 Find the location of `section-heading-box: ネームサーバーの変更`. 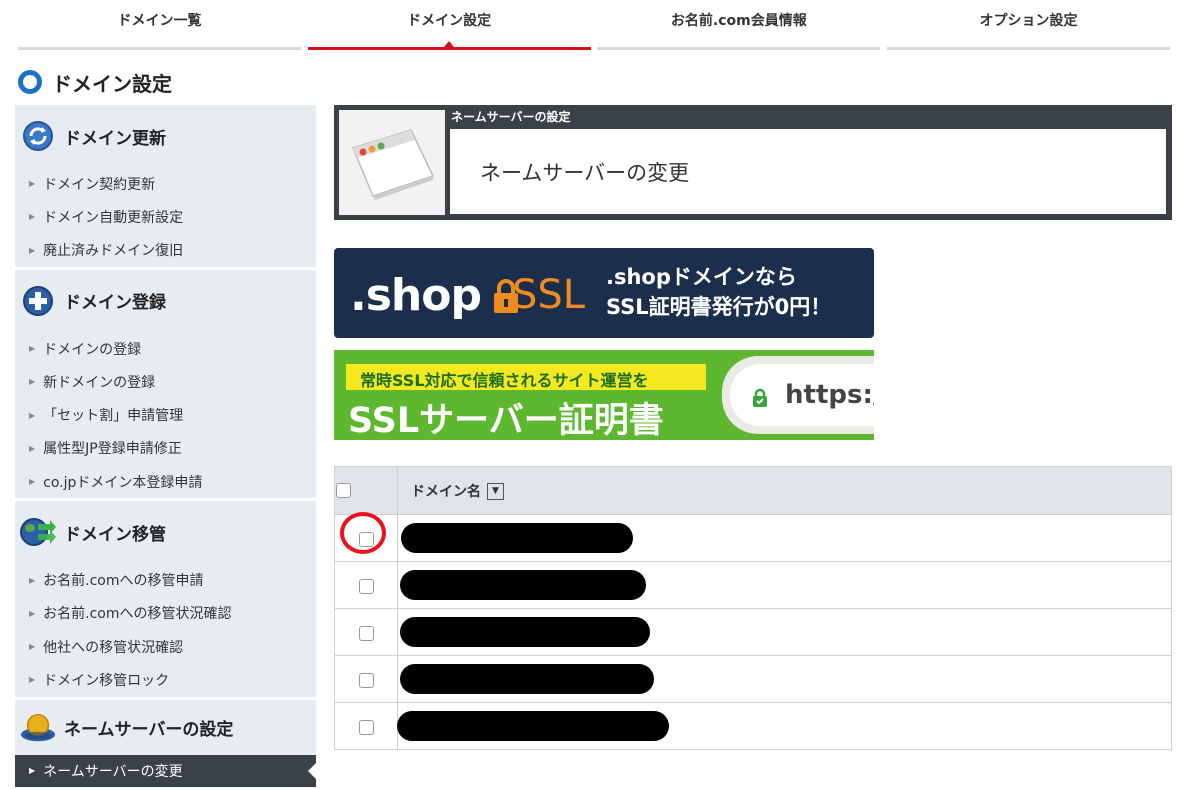

section-heading-box: ネームサーバーの変更 is located at coordinates (808, 171).